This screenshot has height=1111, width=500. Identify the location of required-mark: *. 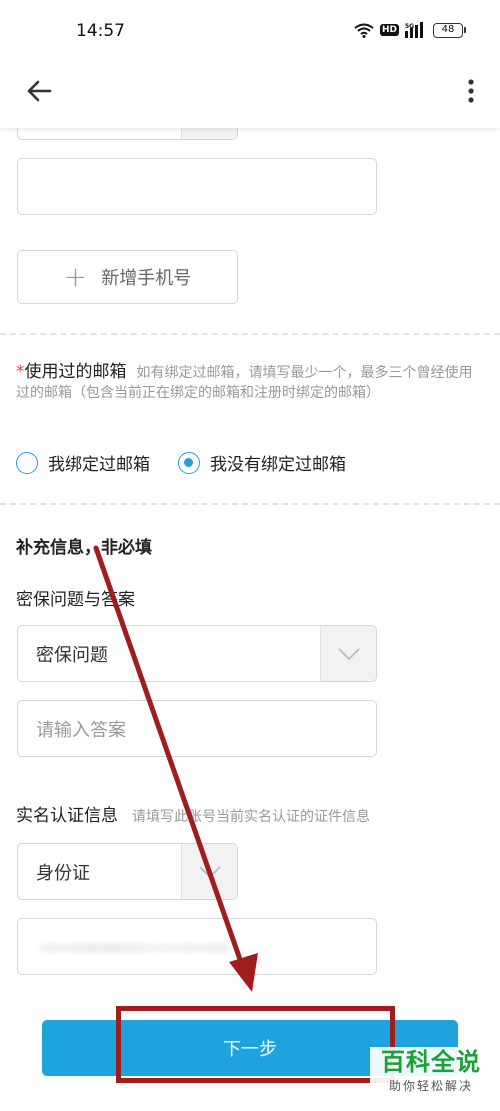
(20, 372).